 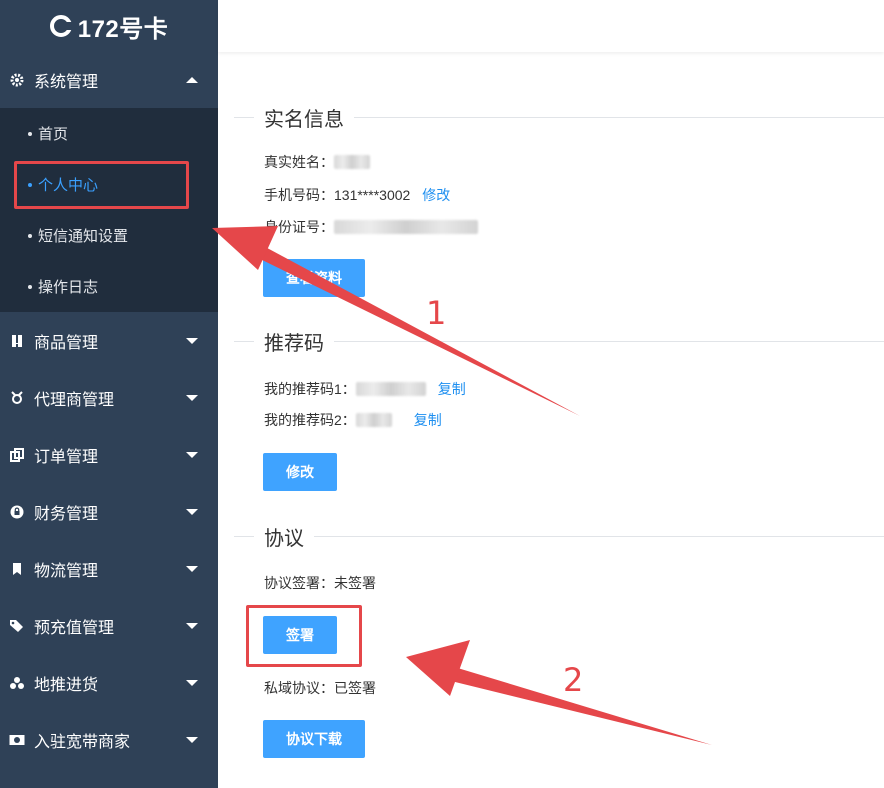 What do you see at coordinates (109, 286) in the screenshot?
I see `sidebar-item-log: 操作日志` at bounding box center [109, 286].